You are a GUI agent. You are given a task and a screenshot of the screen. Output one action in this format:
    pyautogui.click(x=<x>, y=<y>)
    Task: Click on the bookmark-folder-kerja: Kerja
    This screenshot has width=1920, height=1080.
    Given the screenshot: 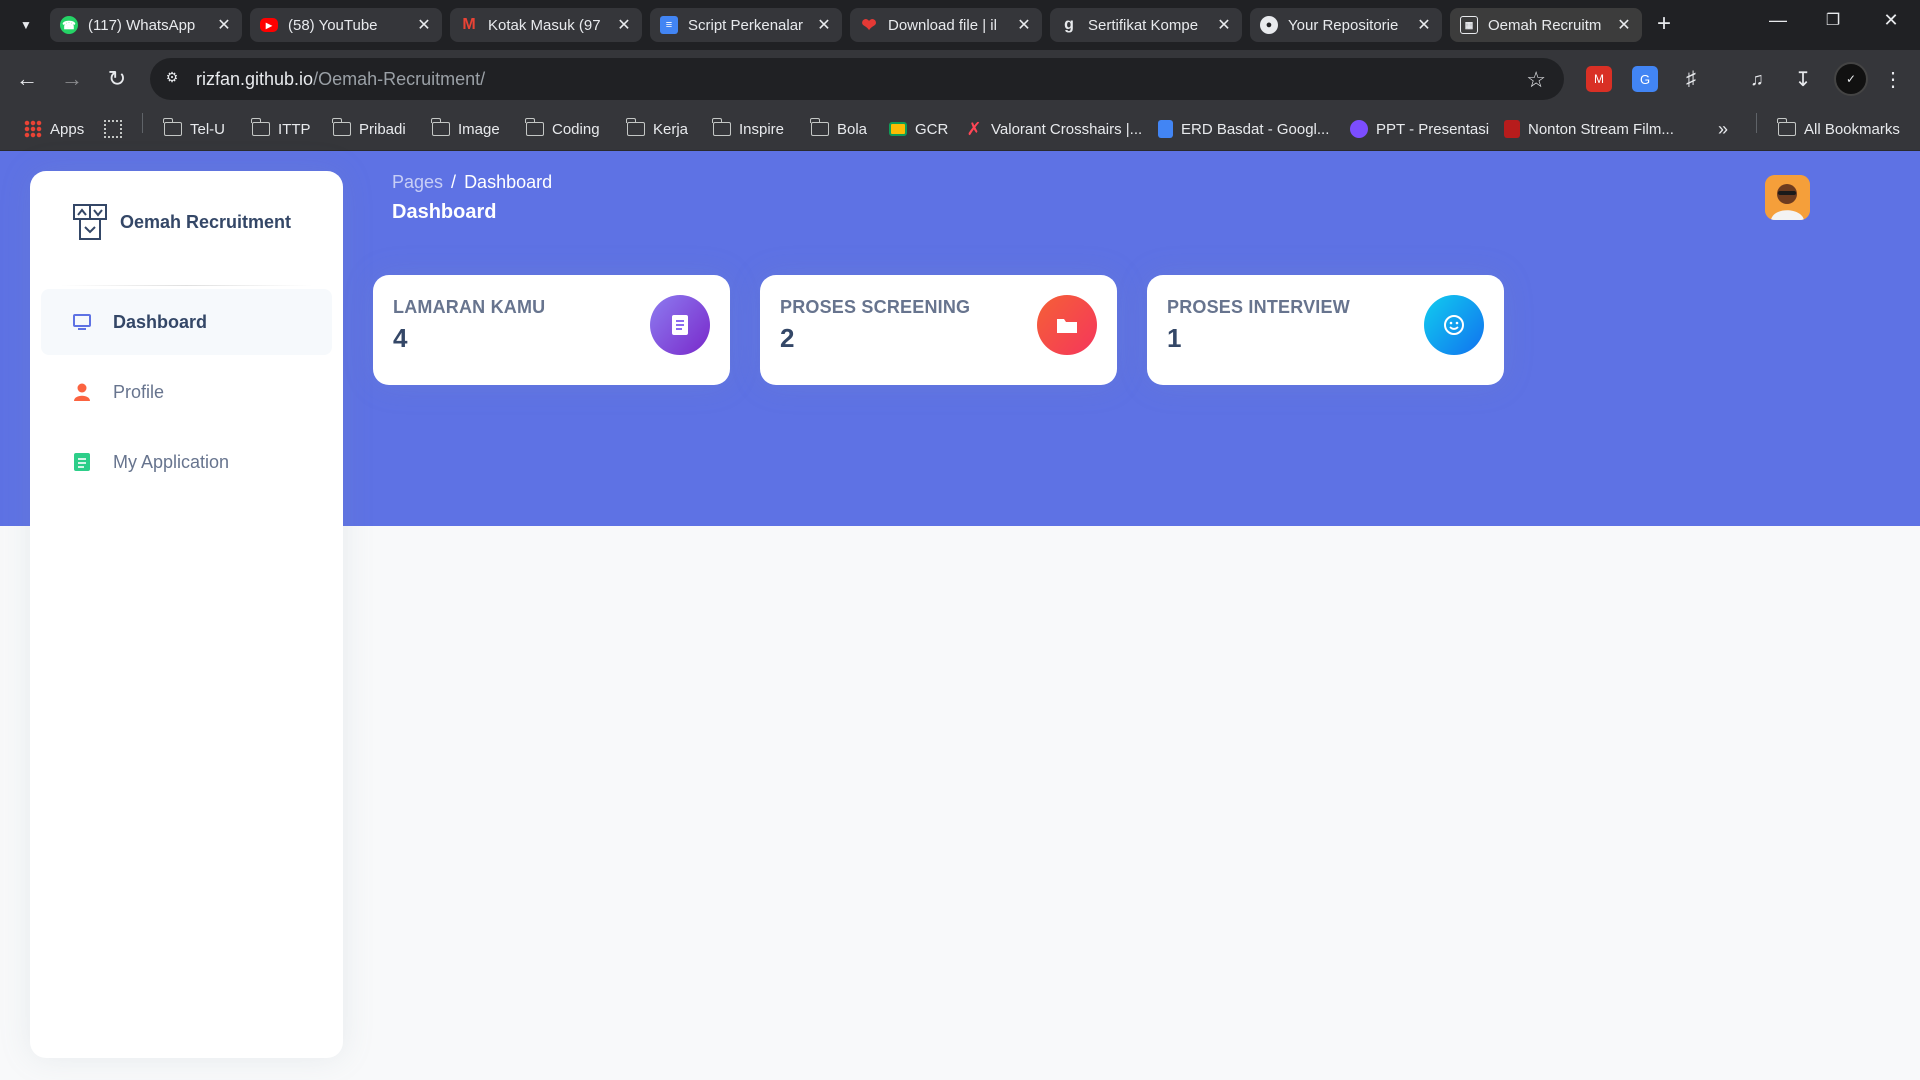 What is the action you would take?
    pyautogui.click(x=657, y=129)
    